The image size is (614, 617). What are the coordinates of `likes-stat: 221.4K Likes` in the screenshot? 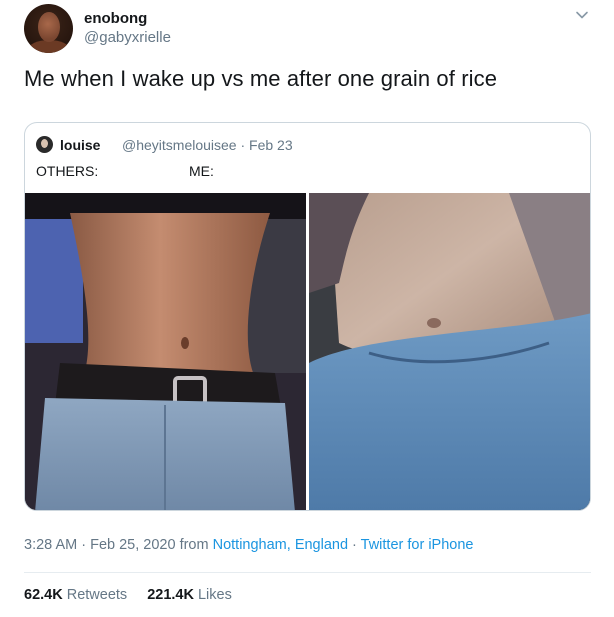 It's located at (189, 595).